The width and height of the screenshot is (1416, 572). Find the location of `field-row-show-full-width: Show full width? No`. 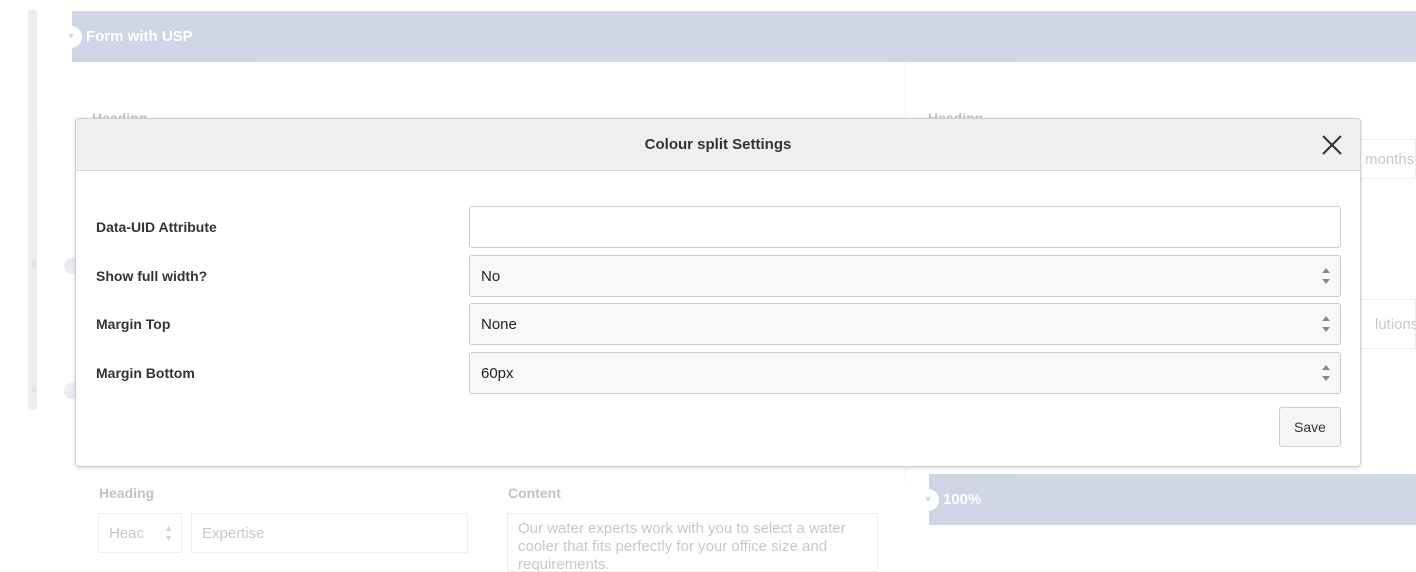

field-row-show-full-width: Show full width? No is located at coordinates (718, 276).